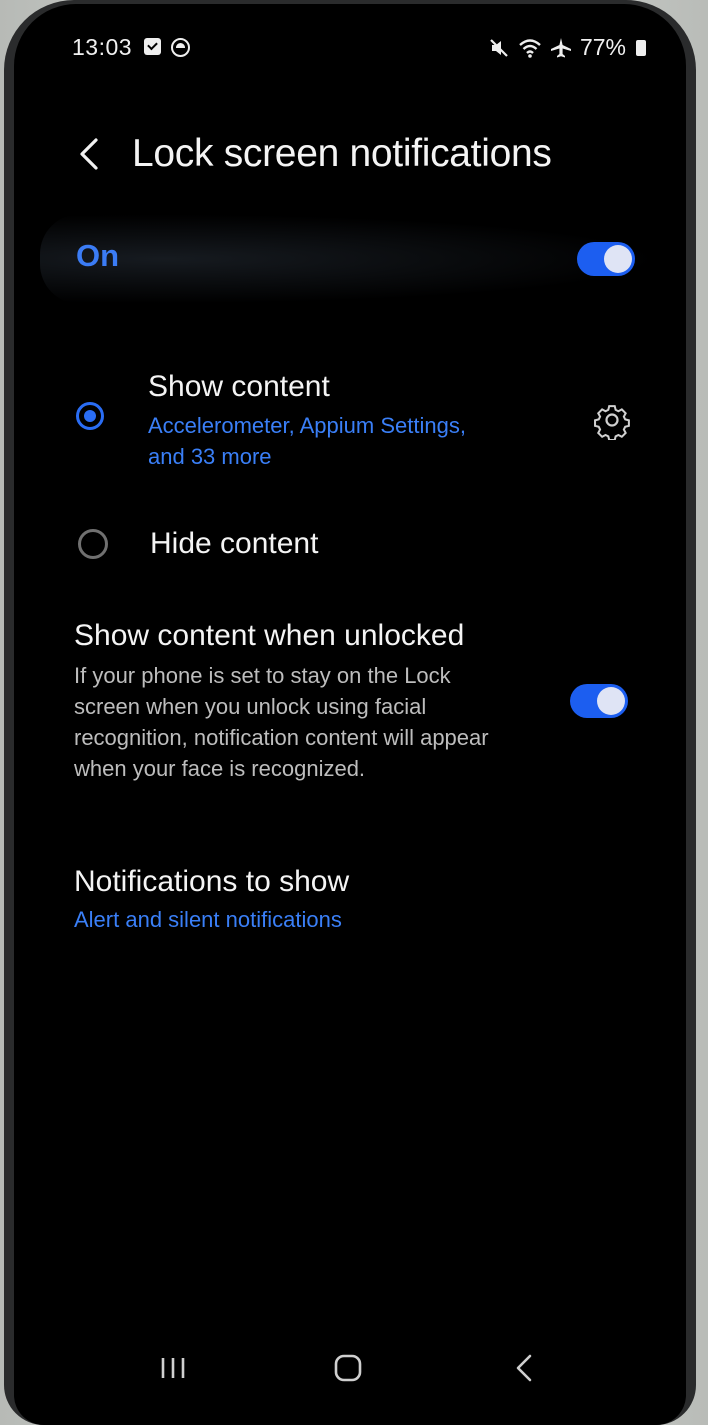 Image resolution: width=708 pixels, height=1425 pixels. I want to click on back-icon, so click(524, 1368).